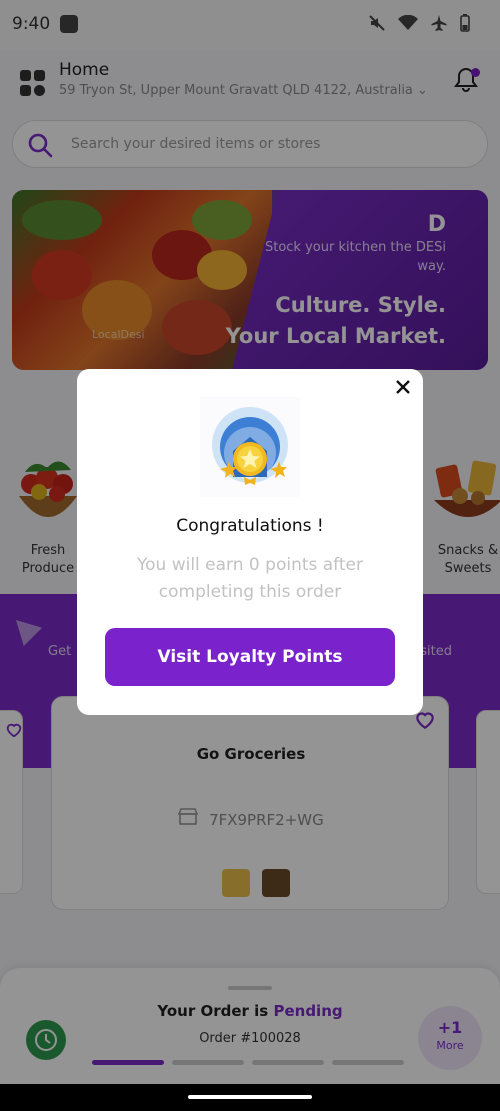 The image size is (500, 1111). I want to click on medal-icon, so click(250, 447).